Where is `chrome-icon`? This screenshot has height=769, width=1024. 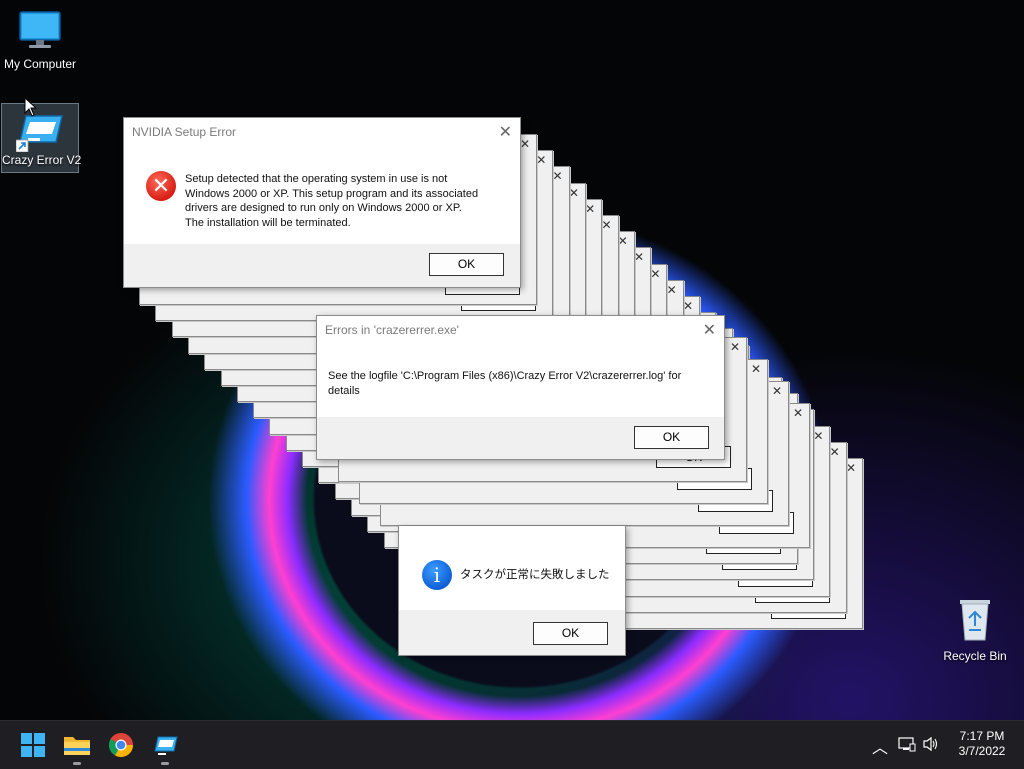
chrome-icon is located at coordinates (120, 745).